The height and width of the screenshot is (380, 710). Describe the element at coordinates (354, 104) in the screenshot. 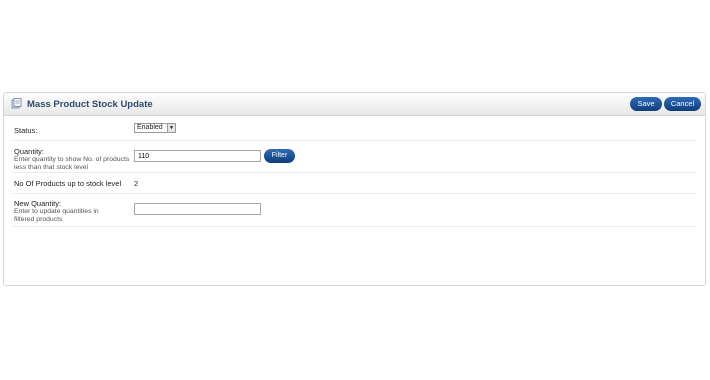

I see `panel-header: Mass Product Stock Update Save Cancel` at that location.